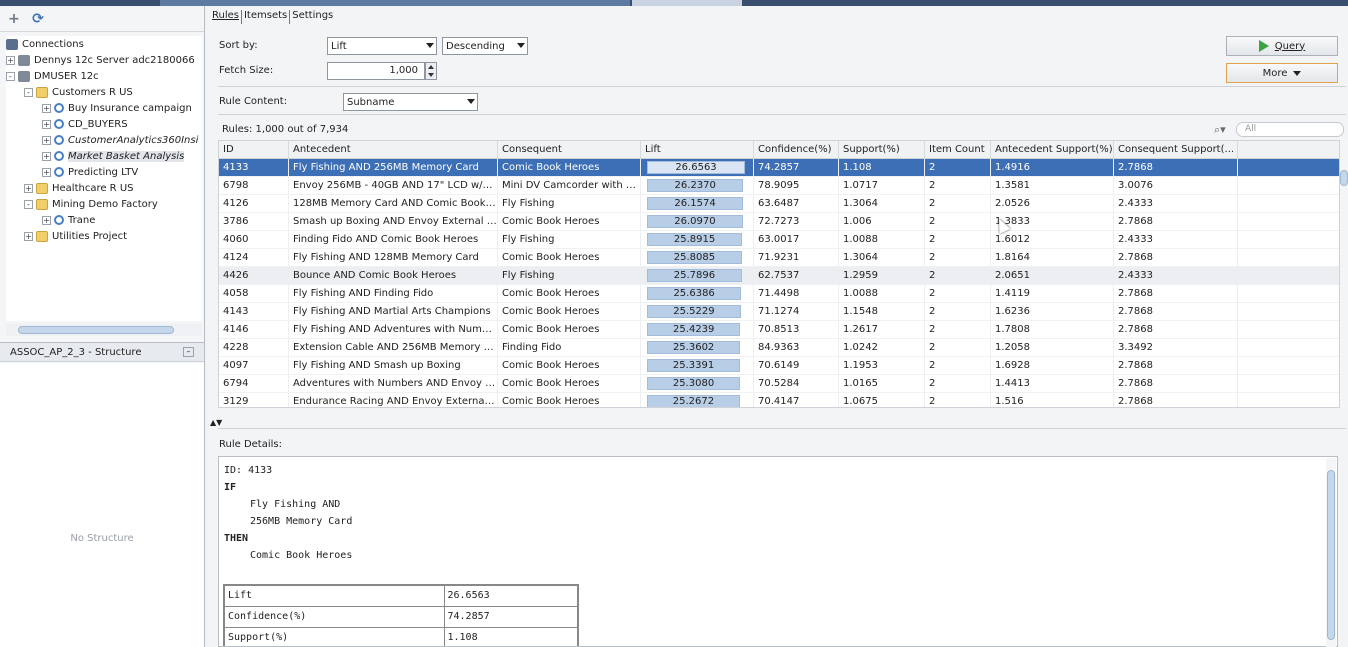 The image size is (1348, 647). Describe the element at coordinates (254, 221) in the screenshot. I see `cell-id: 3786` at that location.